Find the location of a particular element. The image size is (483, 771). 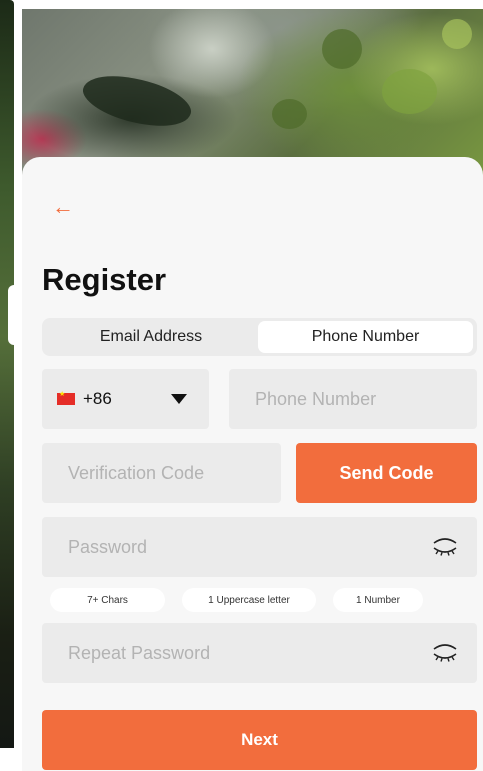

background-photo-edge is located at coordinates (7, 374).